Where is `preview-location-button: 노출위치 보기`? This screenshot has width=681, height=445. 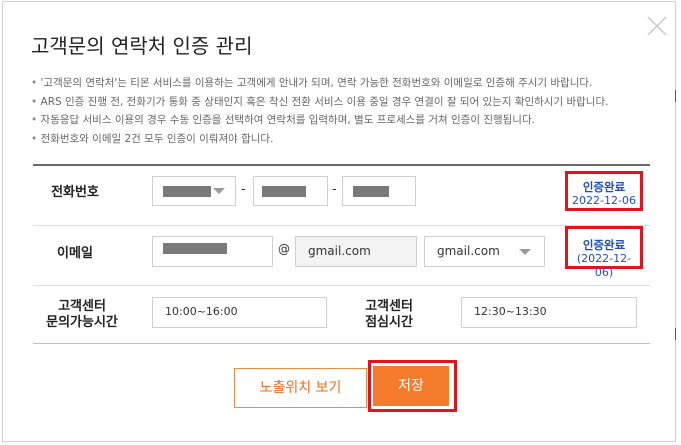 preview-location-button: 노출위치 보기 is located at coordinates (300, 388).